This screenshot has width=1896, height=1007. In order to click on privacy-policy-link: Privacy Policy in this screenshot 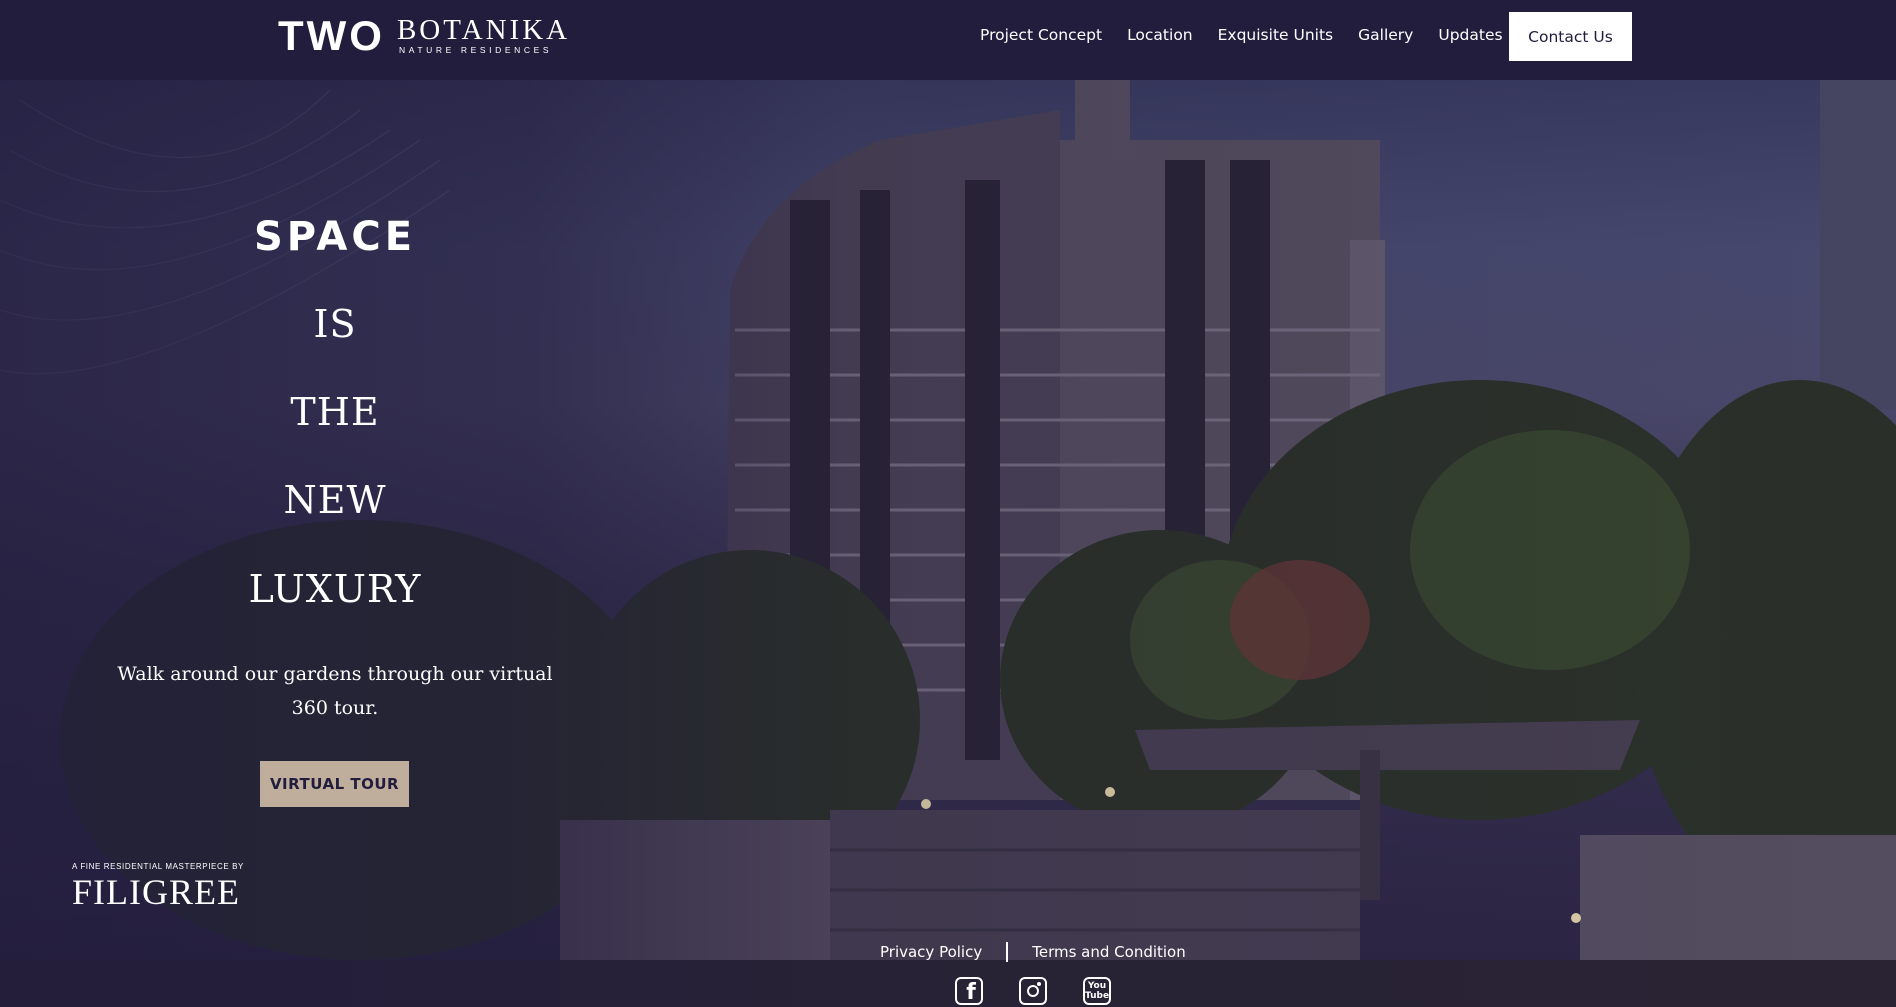, I will do `click(931, 952)`.